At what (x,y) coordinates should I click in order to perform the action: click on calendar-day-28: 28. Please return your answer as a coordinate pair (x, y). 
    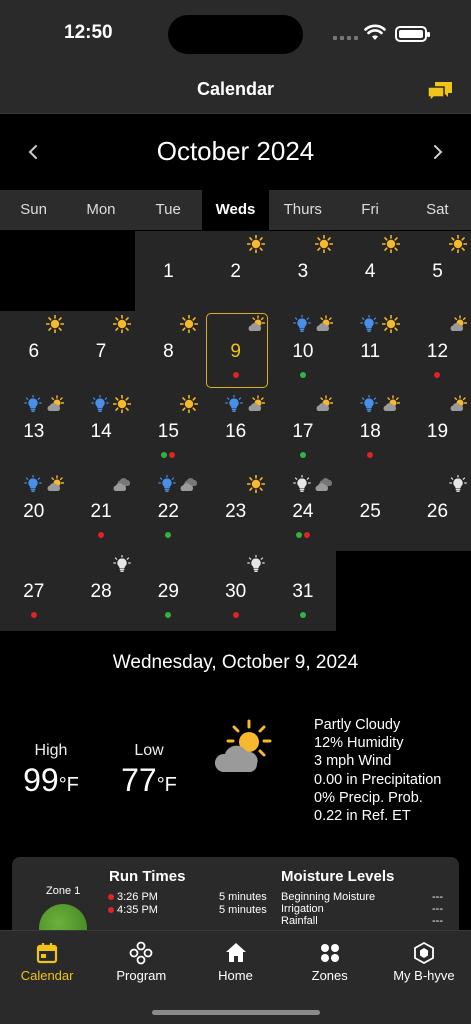
    Looking at the image, I should click on (101, 591).